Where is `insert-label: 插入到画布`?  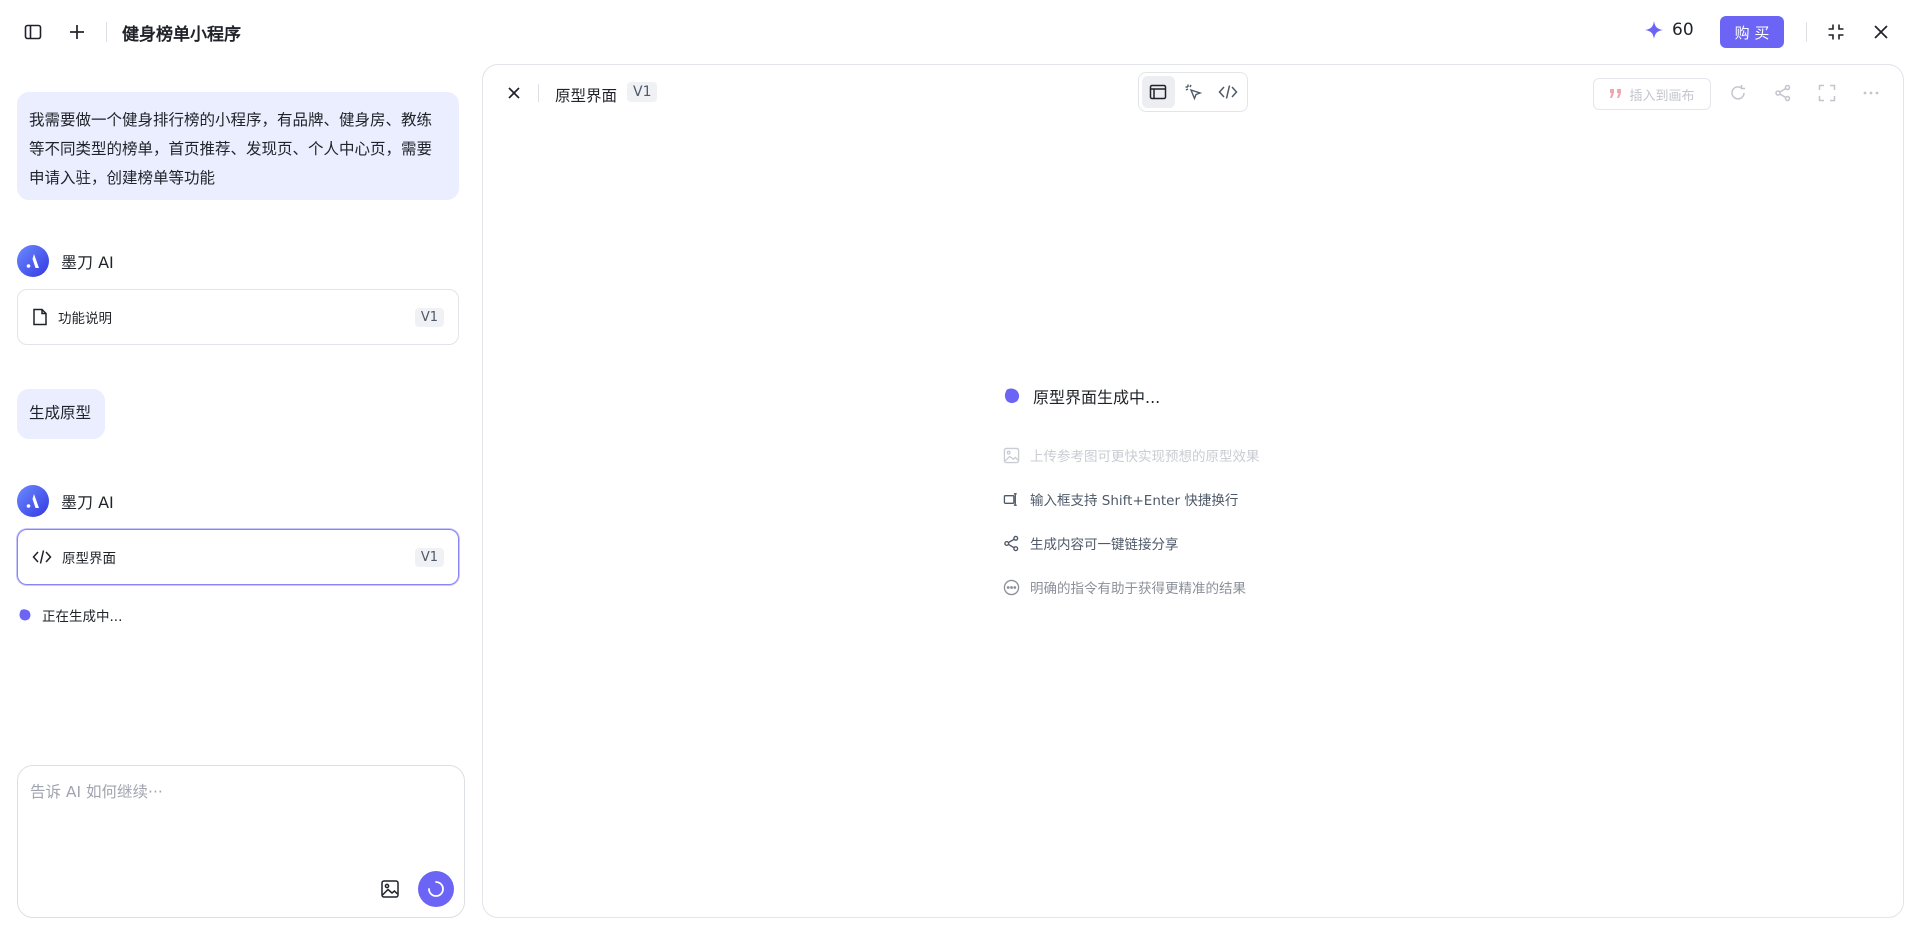 insert-label: 插入到画布 is located at coordinates (1662, 96).